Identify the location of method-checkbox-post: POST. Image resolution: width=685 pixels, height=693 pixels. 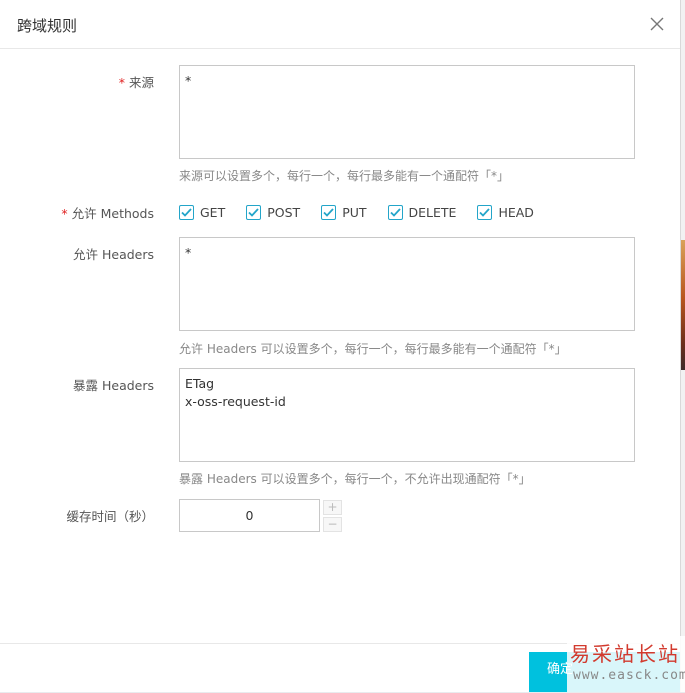
(273, 212).